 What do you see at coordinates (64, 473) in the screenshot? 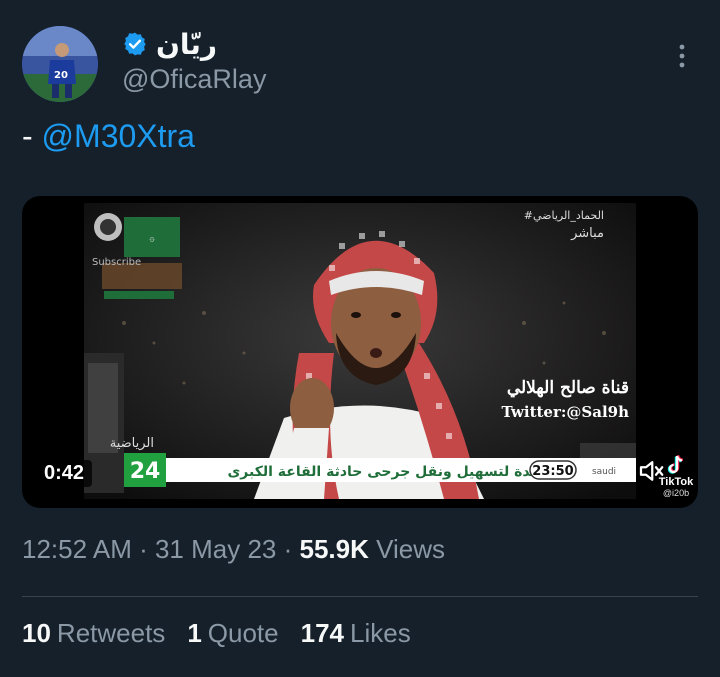
I see `video-duration: 0:42` at bounding box center [64, 473].